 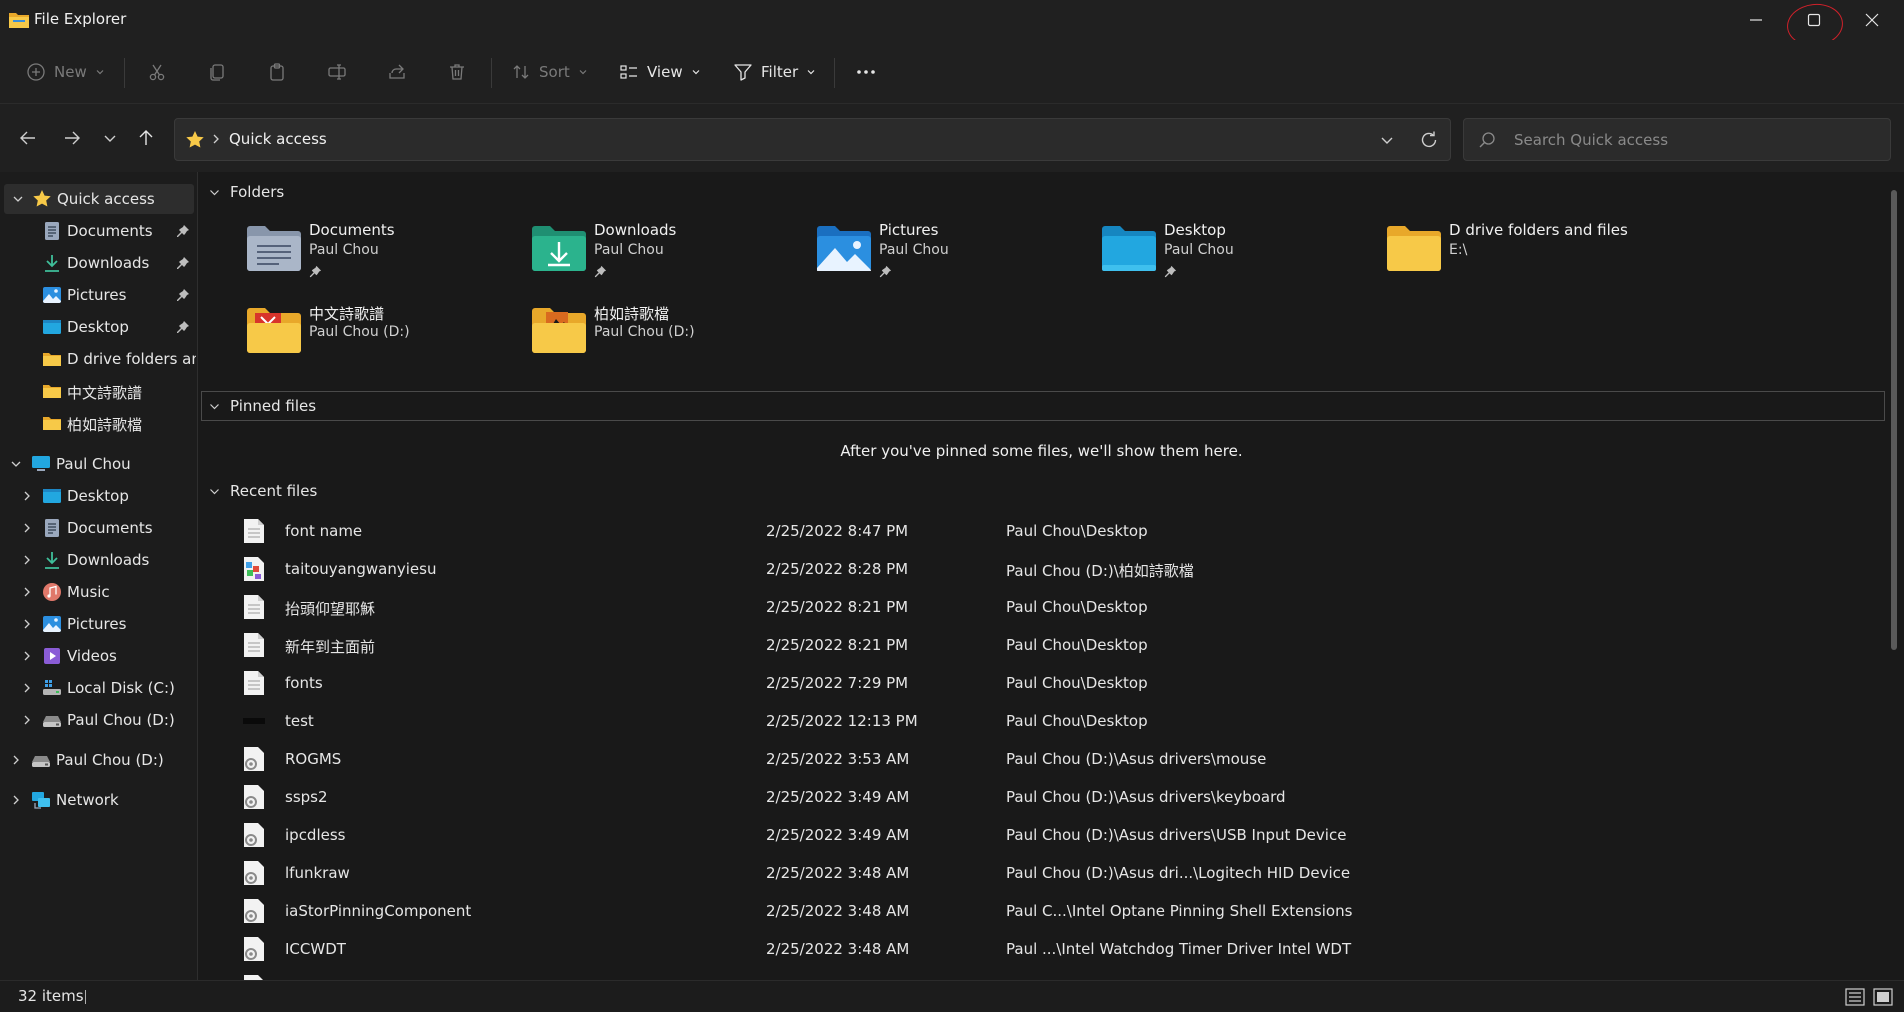 What do you see at coordinates (98, 560) in the screenshot?
I see `sidebar-item-pc-downloads: Downloads` at bounding box center [98, 560].